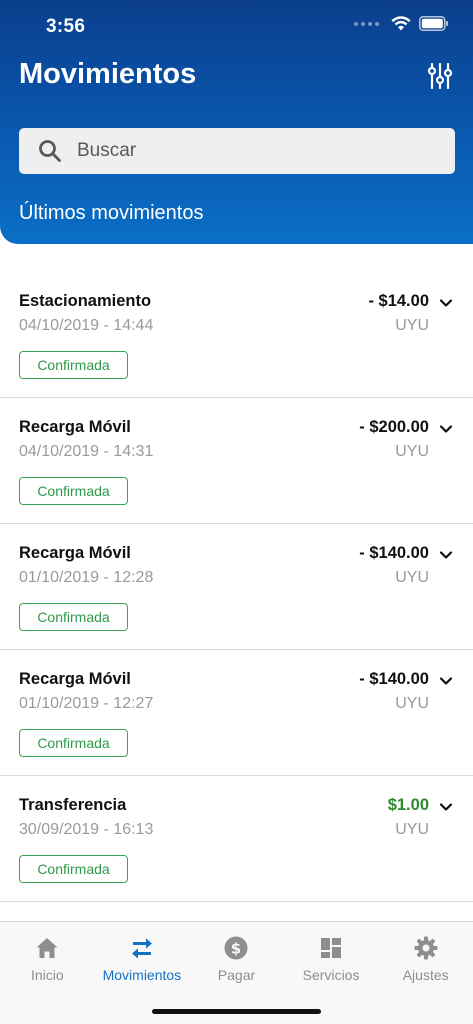 The height and width of the screenshot is (1024, 473). Describe the element at coordinates (331, 975) in the screenshot. I see `tab-label: Servicios` at that location.